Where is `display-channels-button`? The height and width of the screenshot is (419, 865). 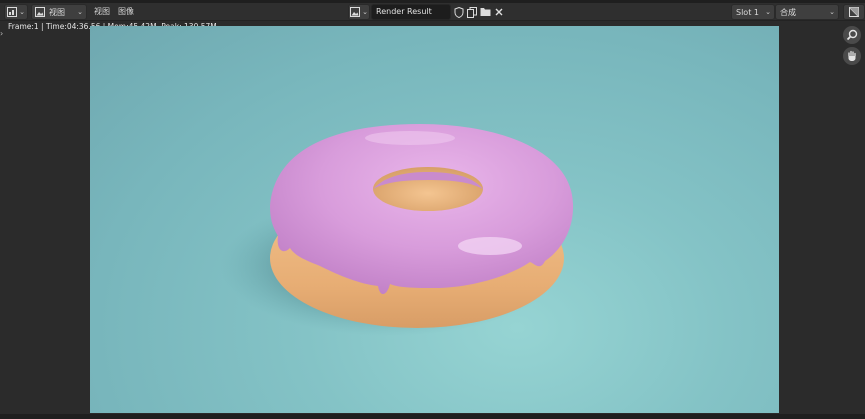
display-channels-button is located at coordinates (854, 12).